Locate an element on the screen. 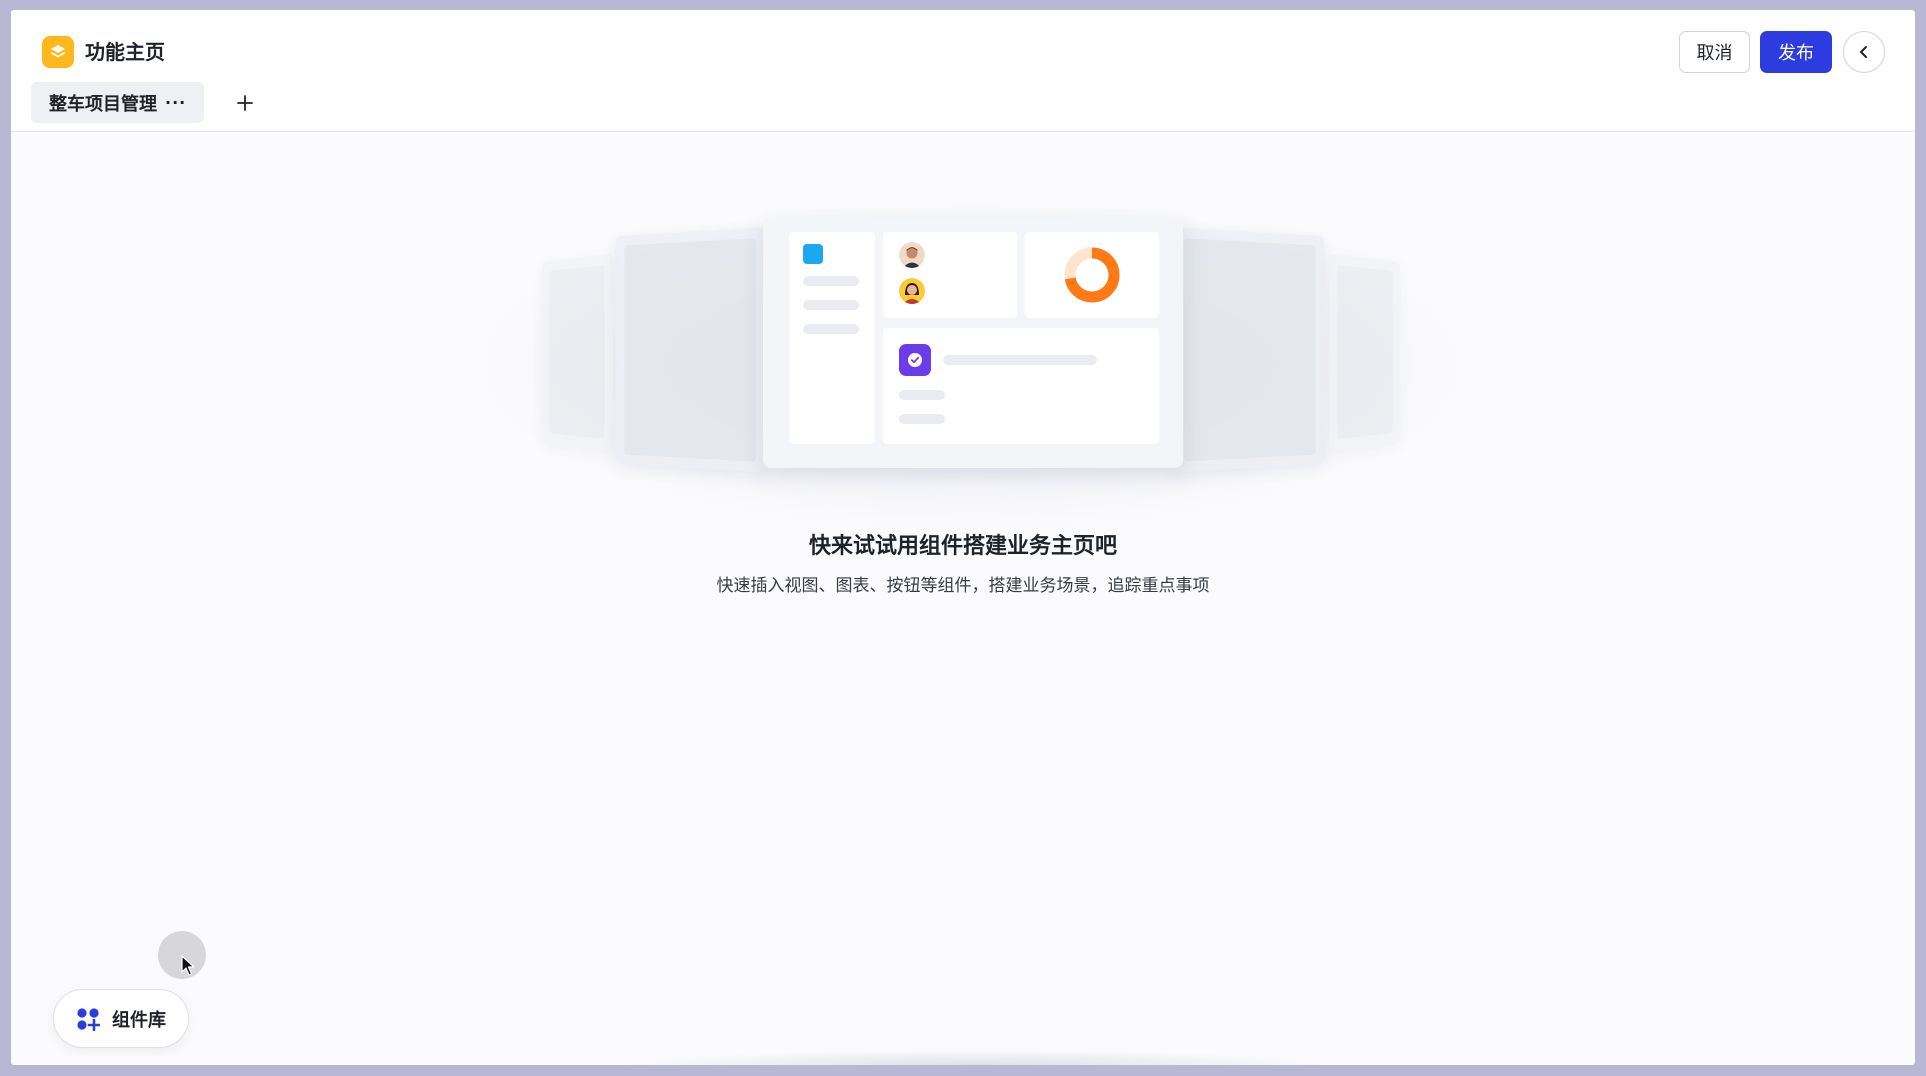  layers-icon is located at coordinates (58, 52).